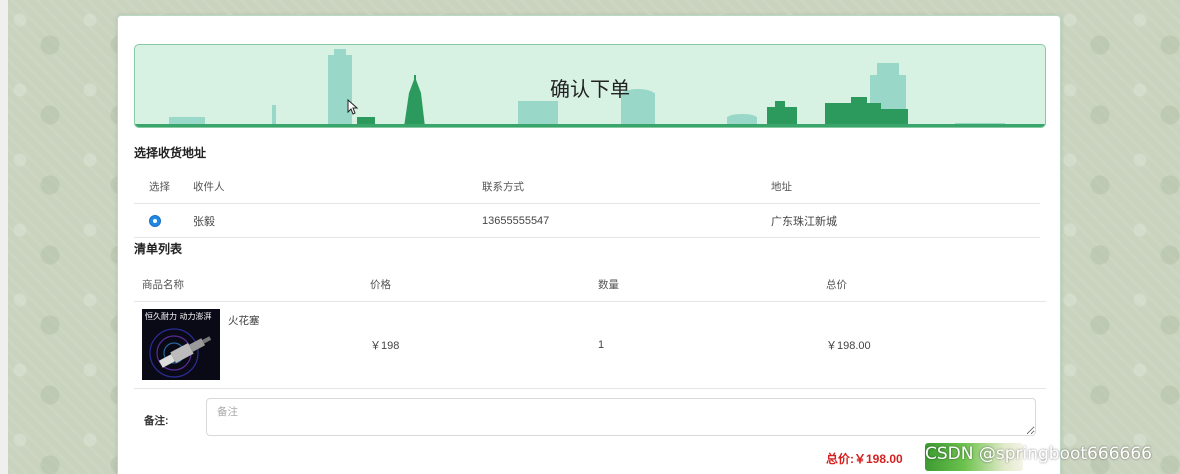  I want to click on cart-table-header: 商品名称 价格 数量 总价, so click(590, 285).